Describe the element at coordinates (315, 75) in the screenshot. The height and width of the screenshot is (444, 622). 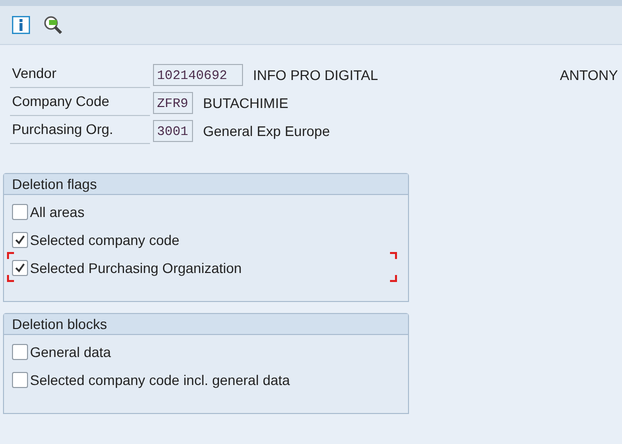
I see `field-description: INFO PRO DIGITAL` at that location.